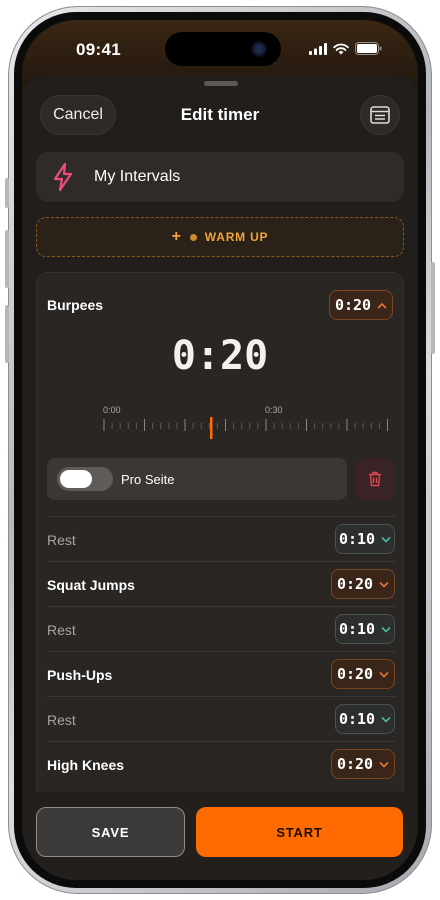 The height and width of the screenshot is (900, 440). Describe the element at coordinates (64, 177) in the screenshot. I see `lightning-icon` at that location.